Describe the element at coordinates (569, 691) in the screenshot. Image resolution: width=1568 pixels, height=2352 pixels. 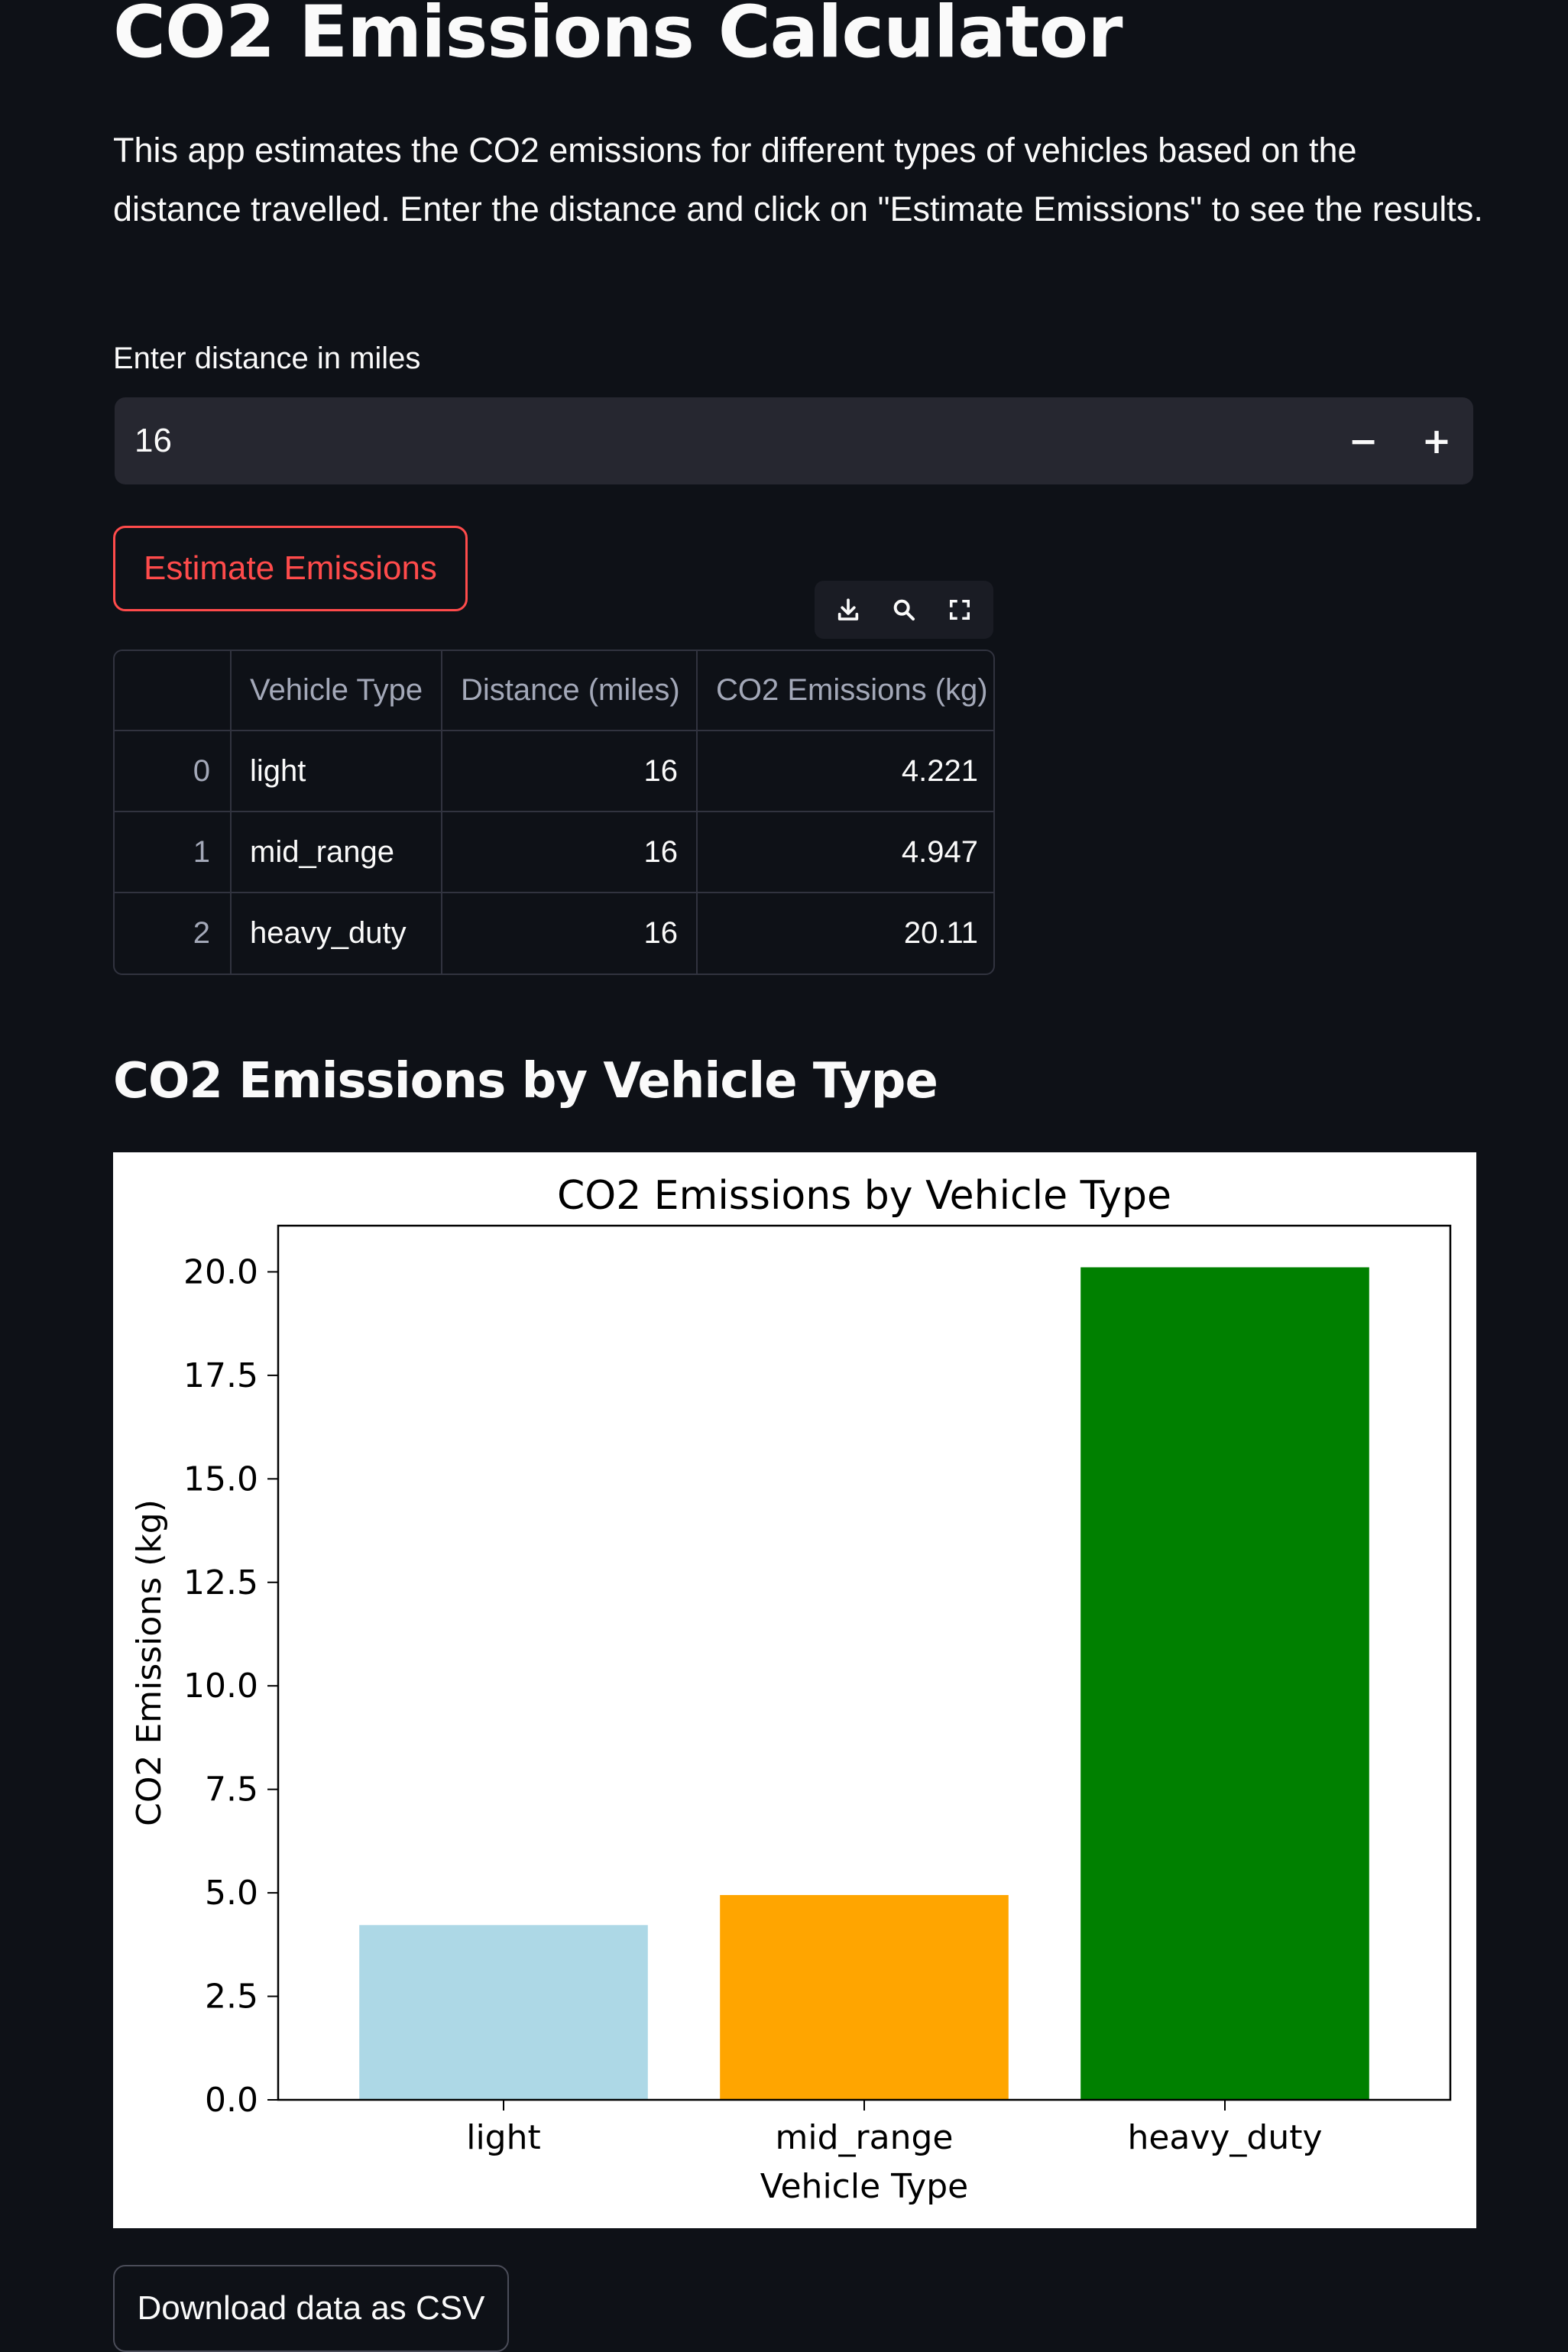
I see `column-header-distance: Distance (miles)` at that location.